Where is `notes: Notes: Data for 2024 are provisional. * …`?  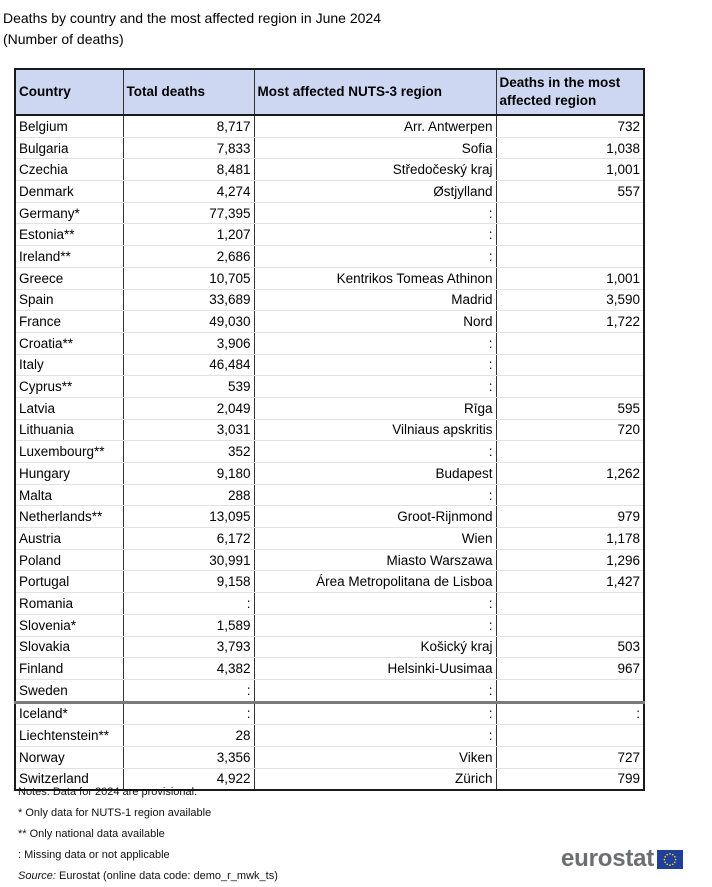 notes: Notes: Data for 2024 are provisional. * … is located at coordinates (148, 834).